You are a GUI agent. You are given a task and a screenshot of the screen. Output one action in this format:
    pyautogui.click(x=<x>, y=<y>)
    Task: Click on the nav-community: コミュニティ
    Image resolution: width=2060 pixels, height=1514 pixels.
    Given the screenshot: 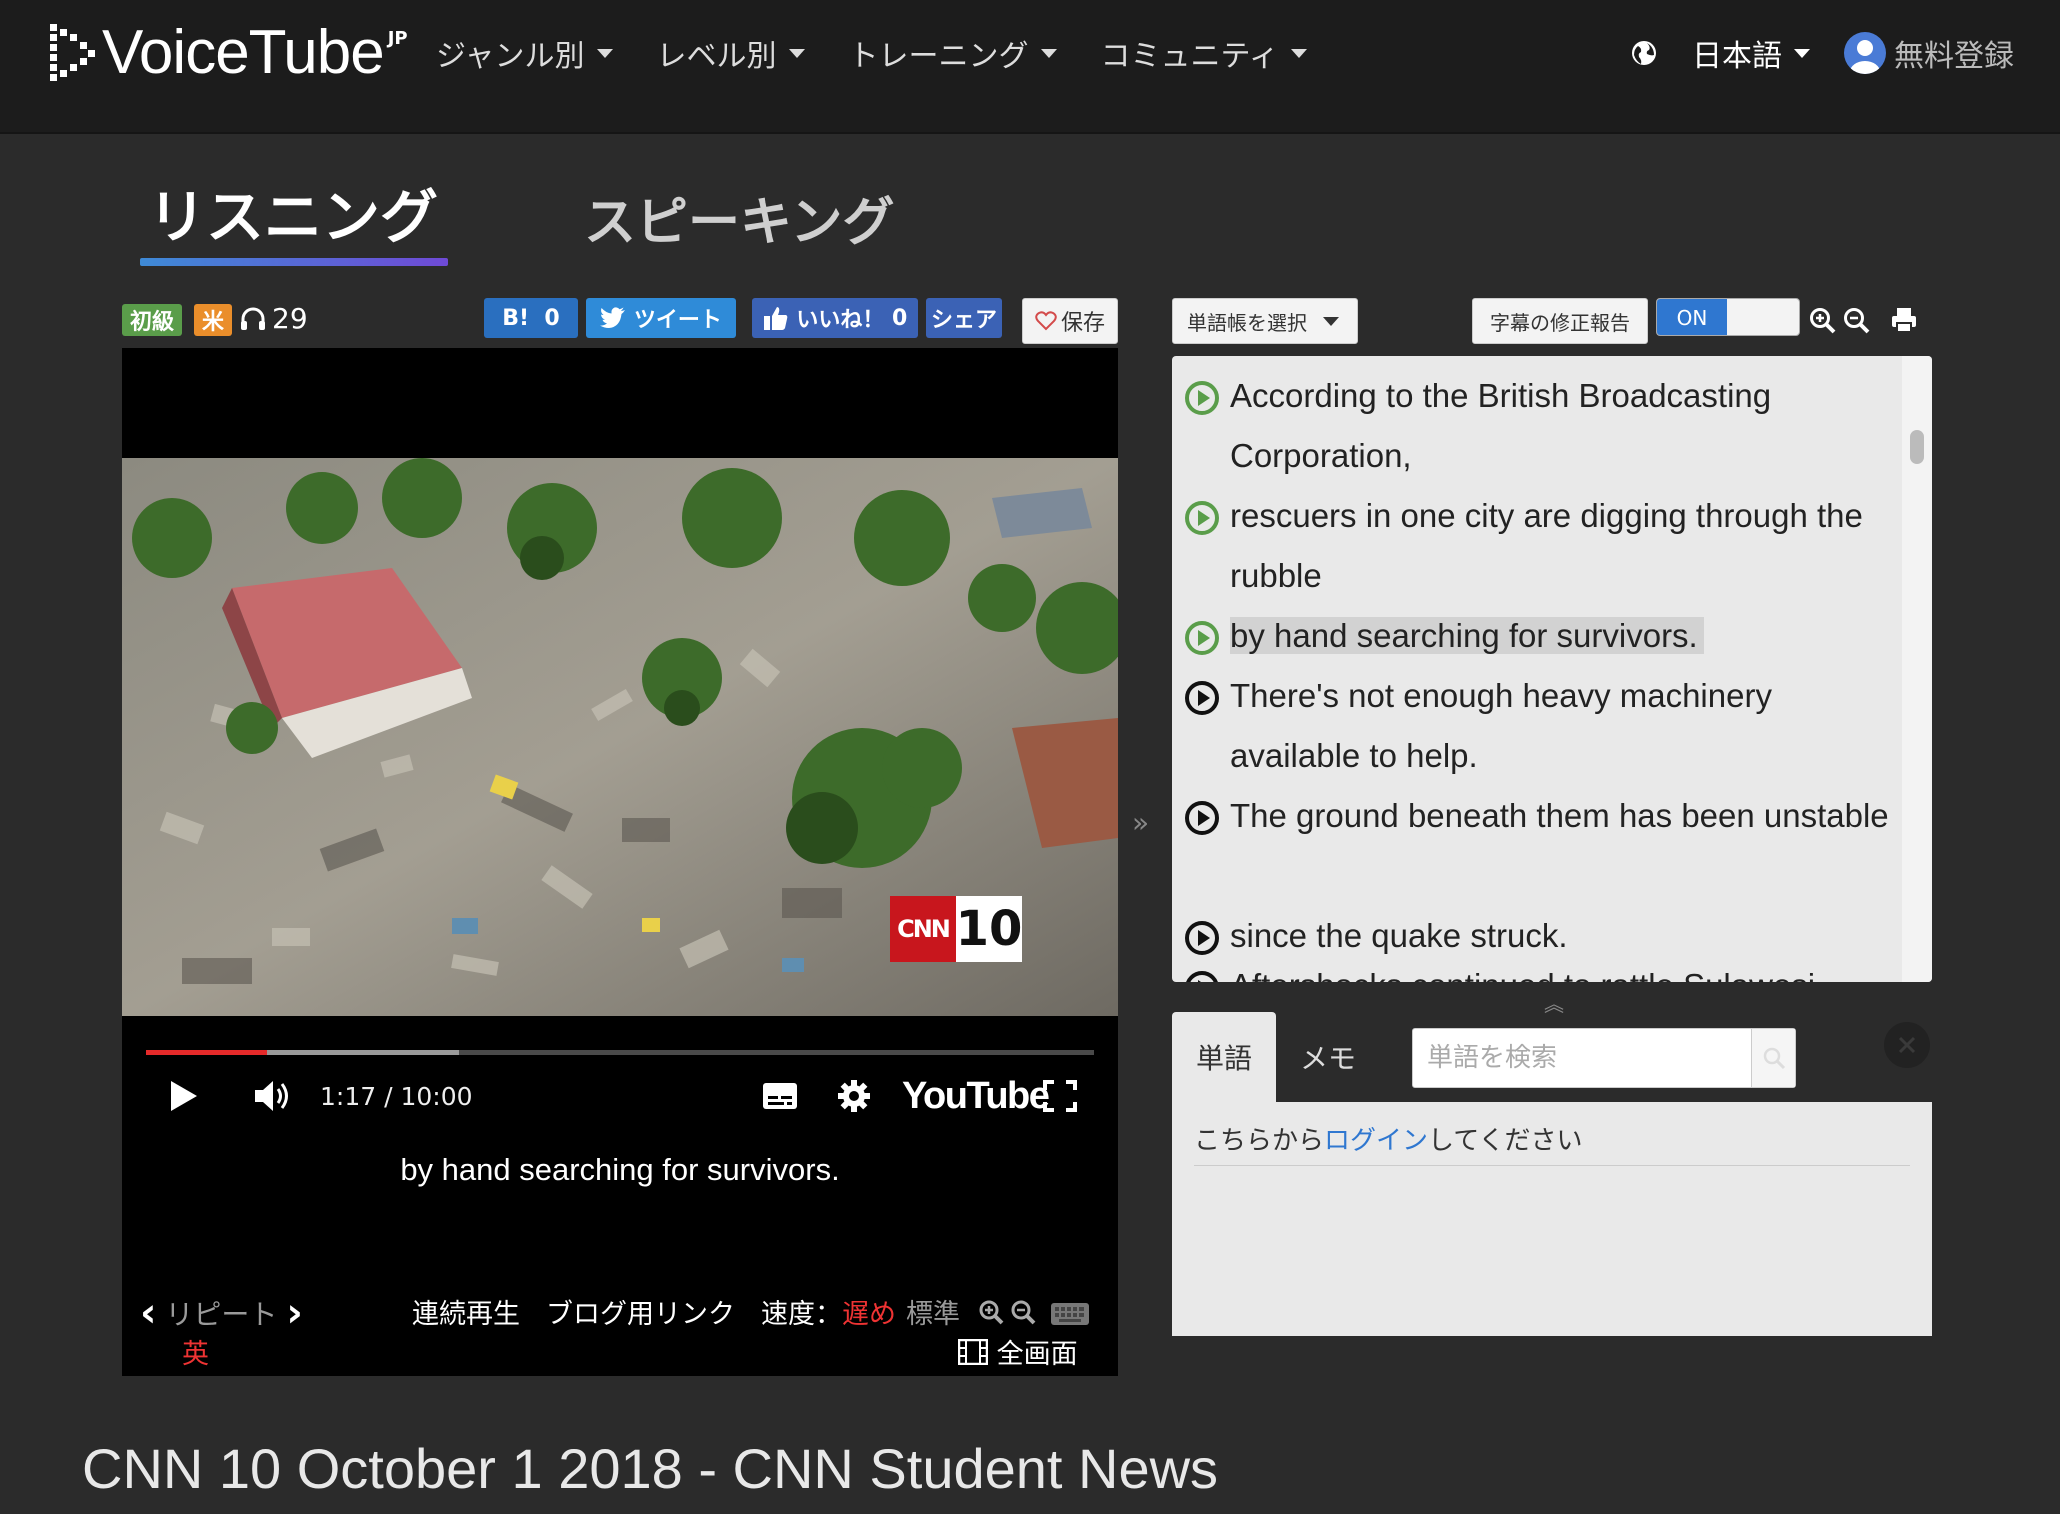 What is the action you would take?
    pyautogui.click(x=1204, y=53)
    